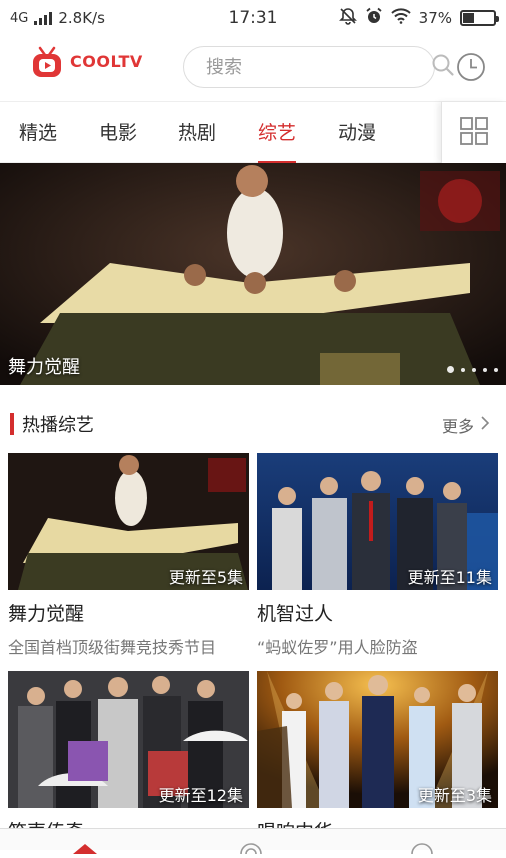 Image resolution: width=506 pixels, height=858 pixels. I want to click on show-card: 更新至5集 舞力觉醒 全国首档顶级街舞竞技秀节目, so click(128, 555).